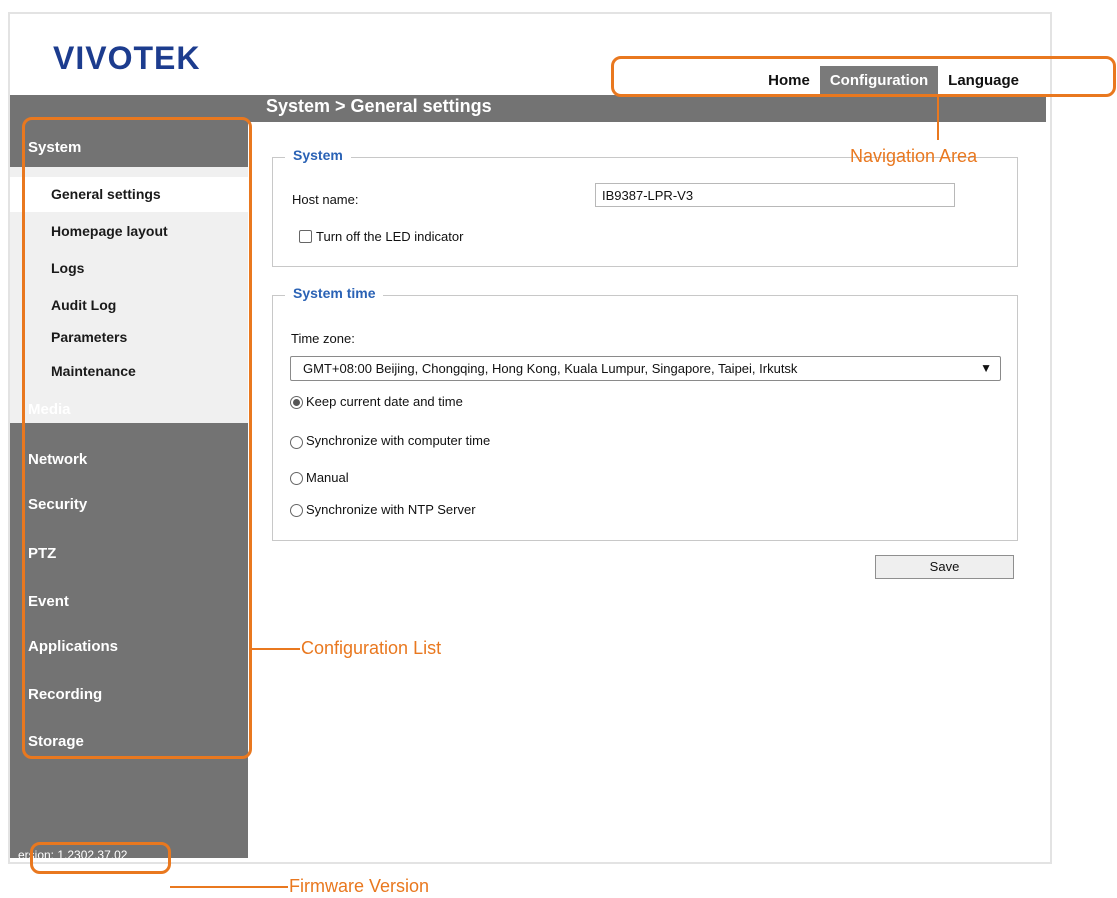  Describe the element at coordinates (863, 76) in the screenshot. I see `navigation-area-highlight` at that location.